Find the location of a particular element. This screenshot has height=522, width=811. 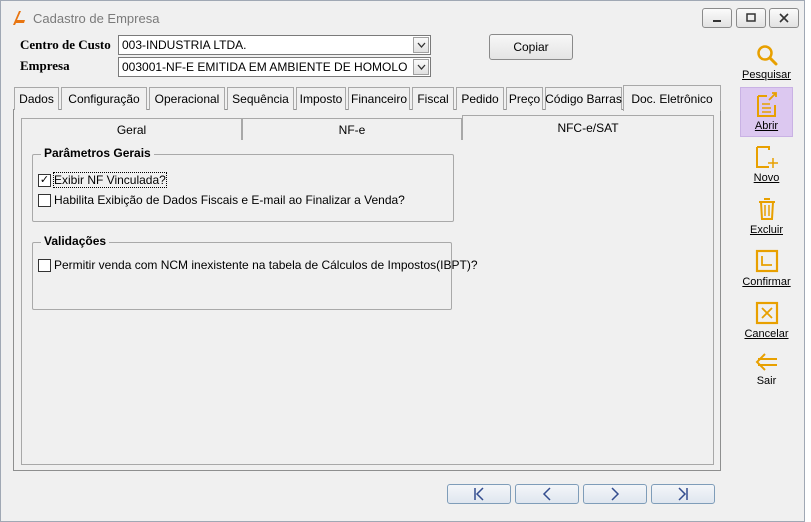

previous-record-button is located at coordinates (547, 494).